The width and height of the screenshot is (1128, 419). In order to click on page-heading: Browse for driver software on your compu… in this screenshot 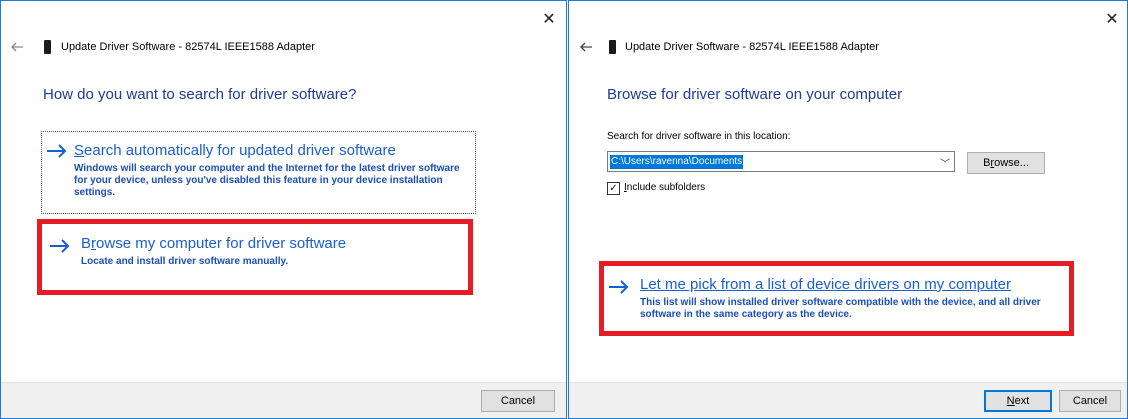, I will do `click(755, 94)`.